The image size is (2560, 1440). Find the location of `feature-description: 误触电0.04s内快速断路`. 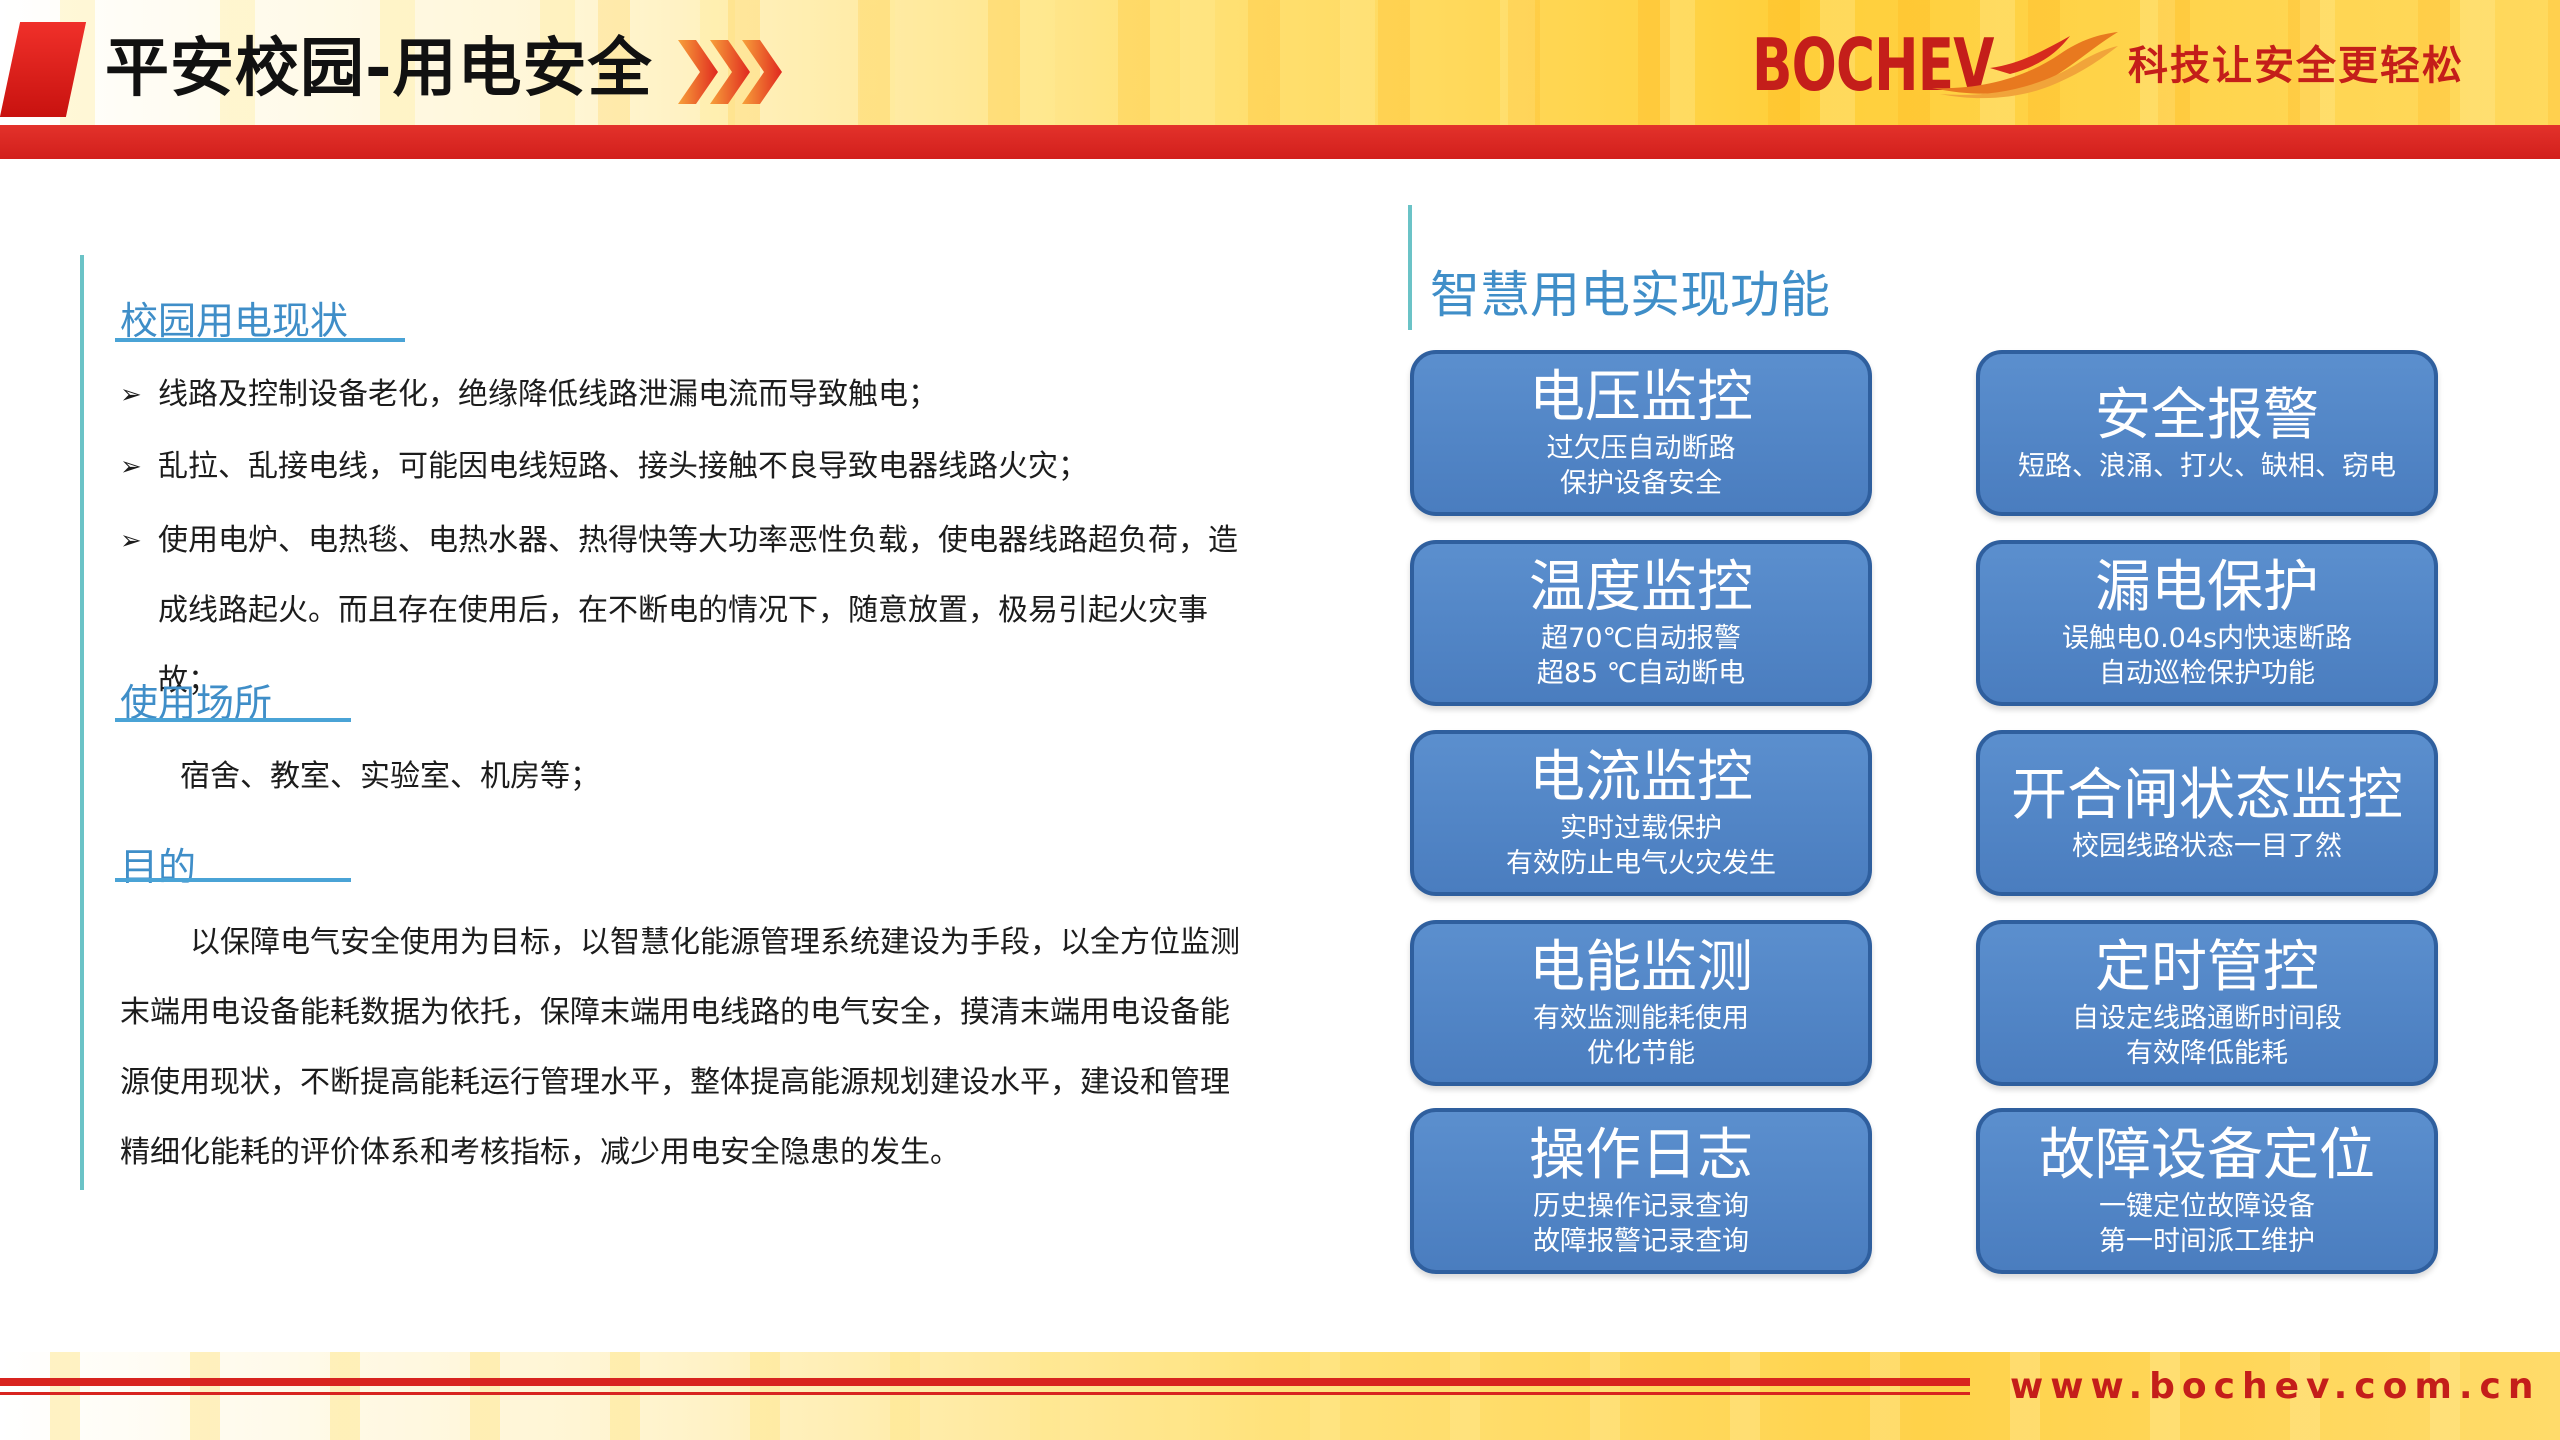

feature-description: 误触电0.04s内快速断路 is located at coordinates (2207, 638).